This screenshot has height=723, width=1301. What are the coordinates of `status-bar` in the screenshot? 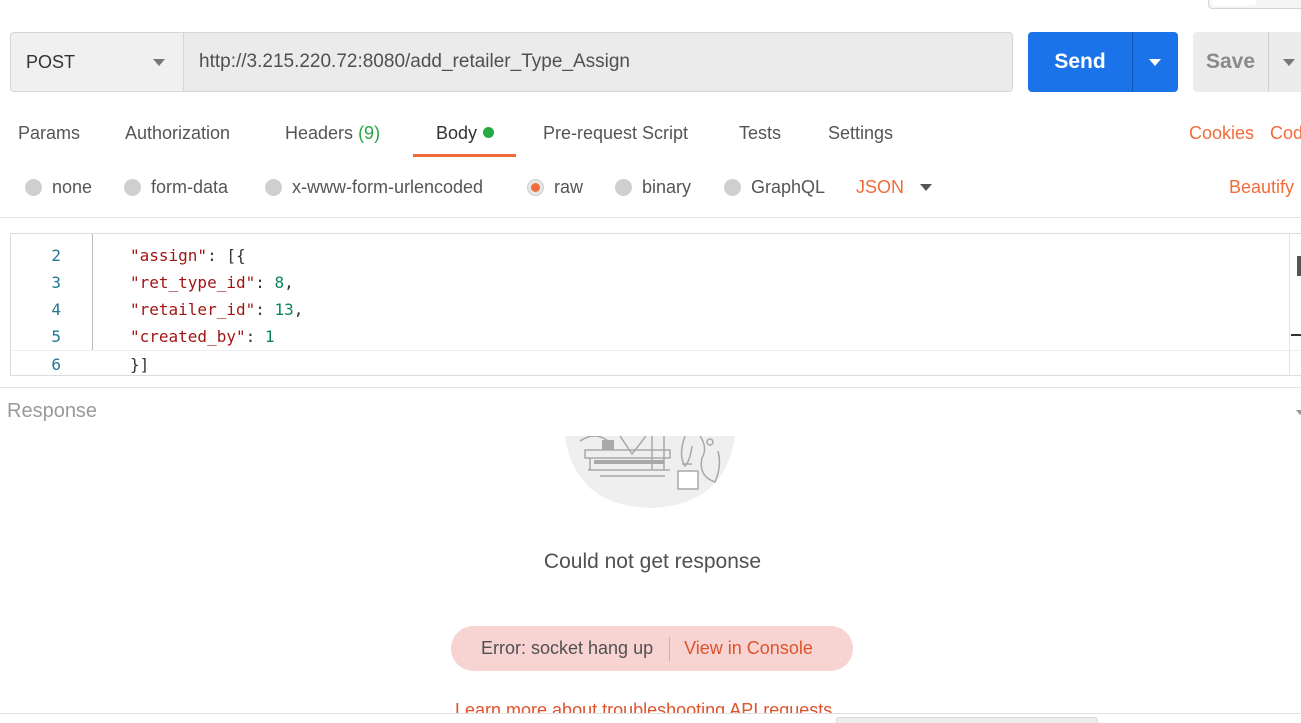 It's located at (650, 718).